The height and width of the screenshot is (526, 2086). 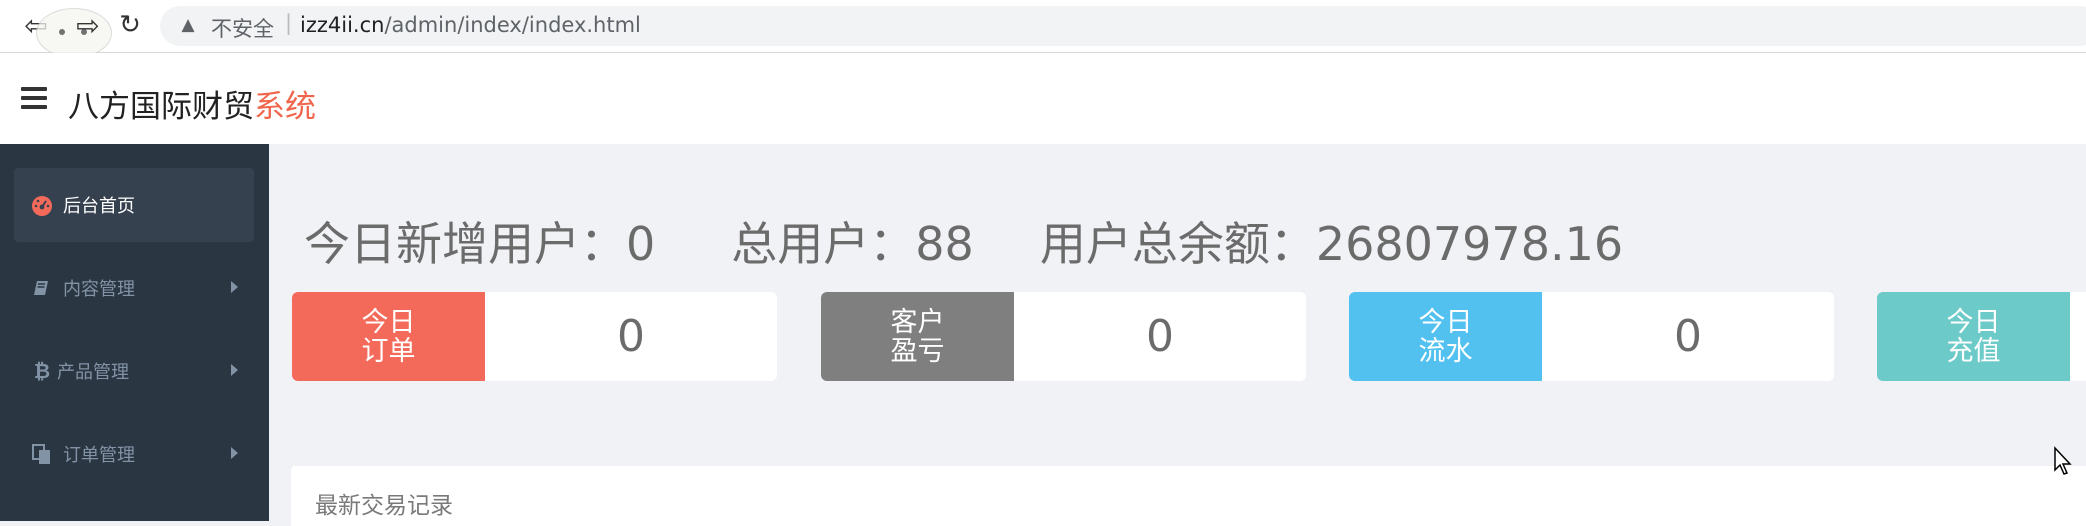 I want to click on url-text: izz4ii.cn/admin/index/index.html, so click(x=470, y=25).